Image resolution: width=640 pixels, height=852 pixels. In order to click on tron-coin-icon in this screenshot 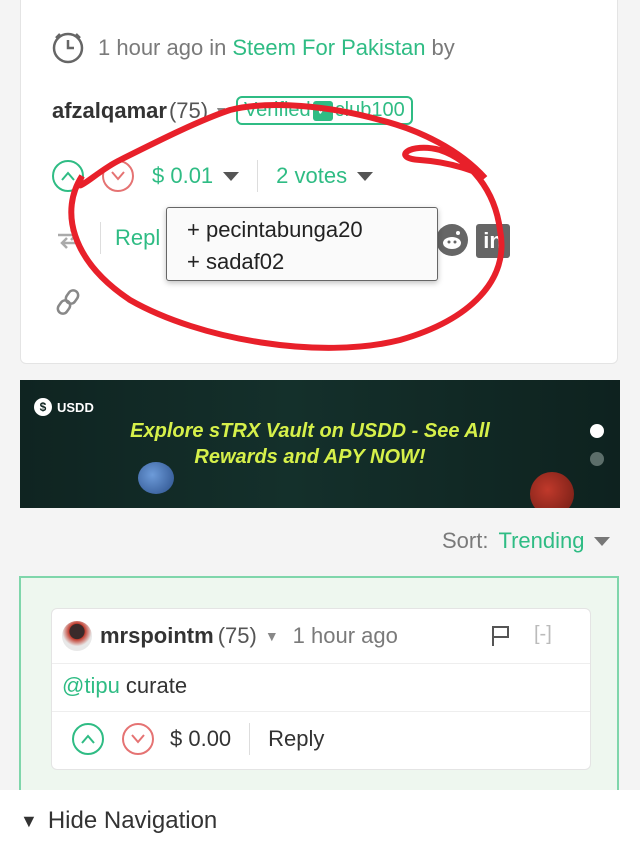, I will do `click(552, 490)`.